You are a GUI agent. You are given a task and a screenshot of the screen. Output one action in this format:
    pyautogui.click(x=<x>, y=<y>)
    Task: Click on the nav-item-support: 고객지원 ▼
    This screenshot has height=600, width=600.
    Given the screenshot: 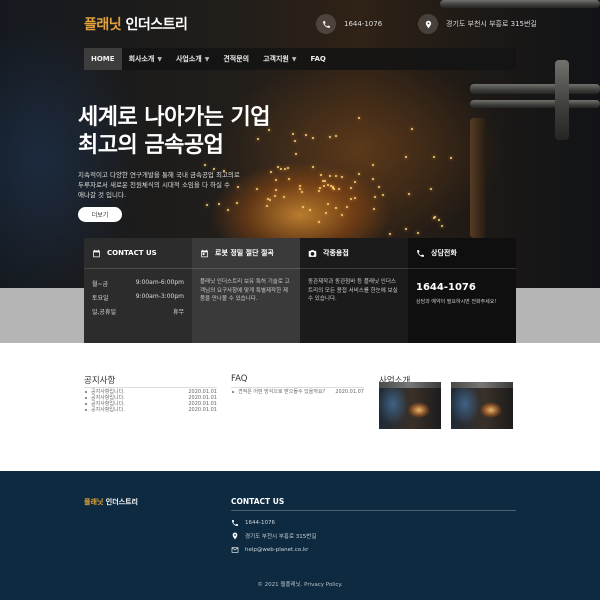 What is the action you would take?
    pyautogui.click(x=279, y=59)
    